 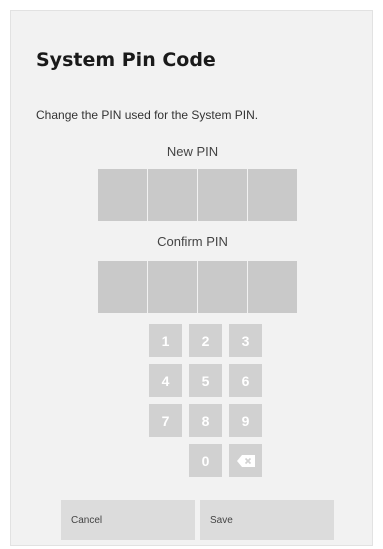 I want to click on key-9: 9, so click(x=245, y=420).